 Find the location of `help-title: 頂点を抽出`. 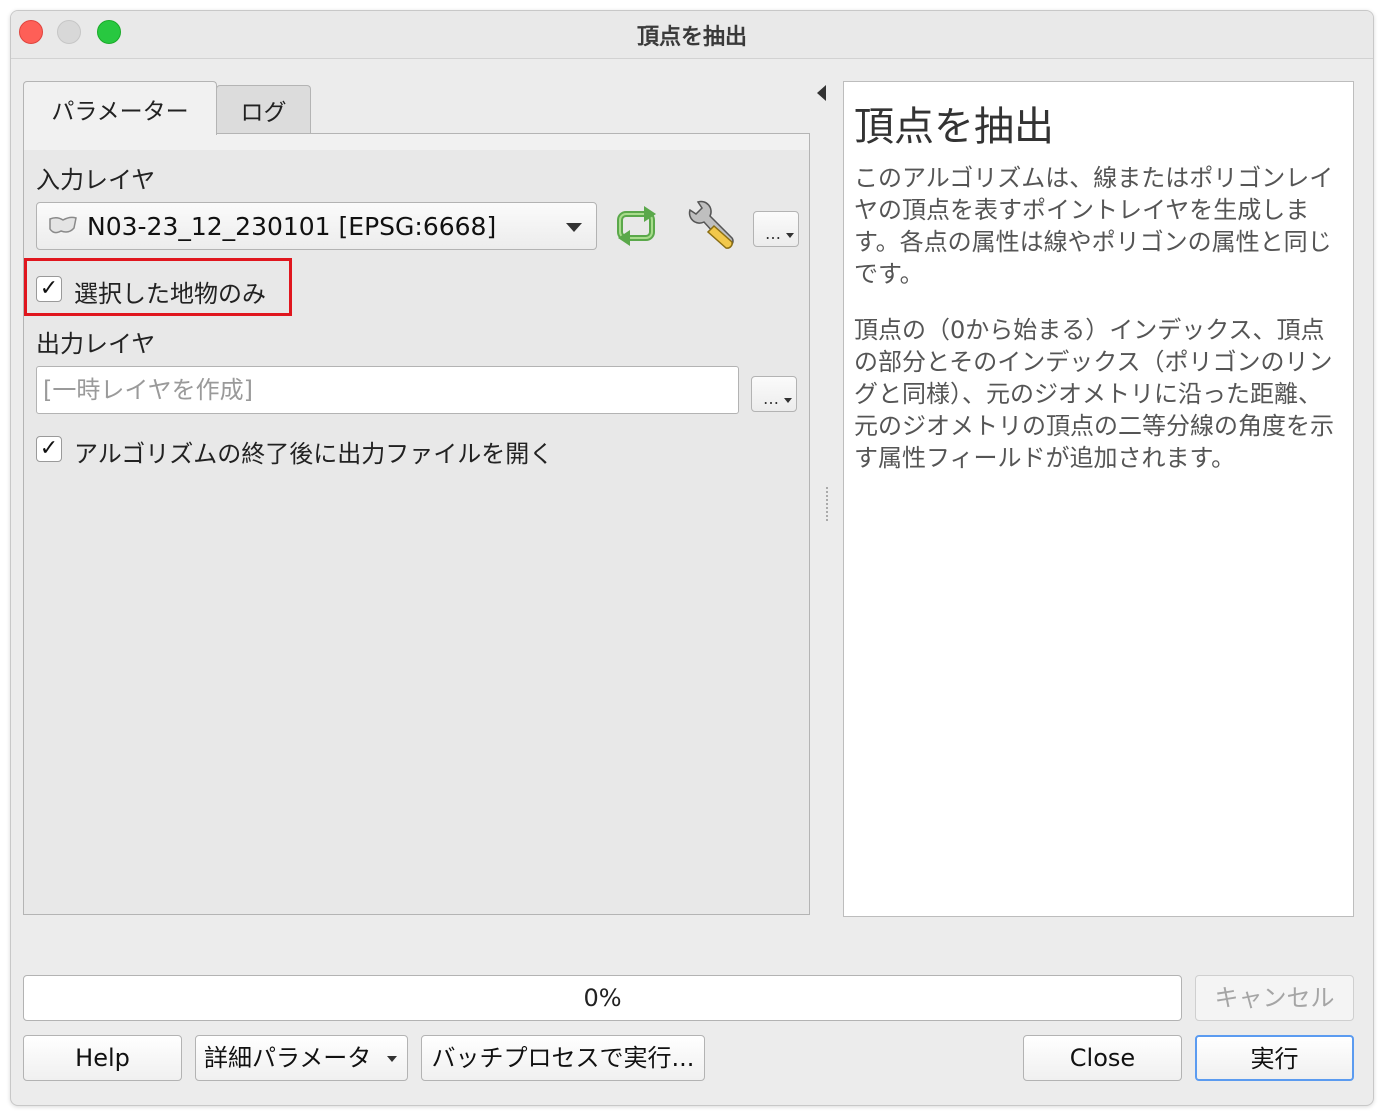

help-title: 頂点を抽出 is located at coordinates (954, 127).